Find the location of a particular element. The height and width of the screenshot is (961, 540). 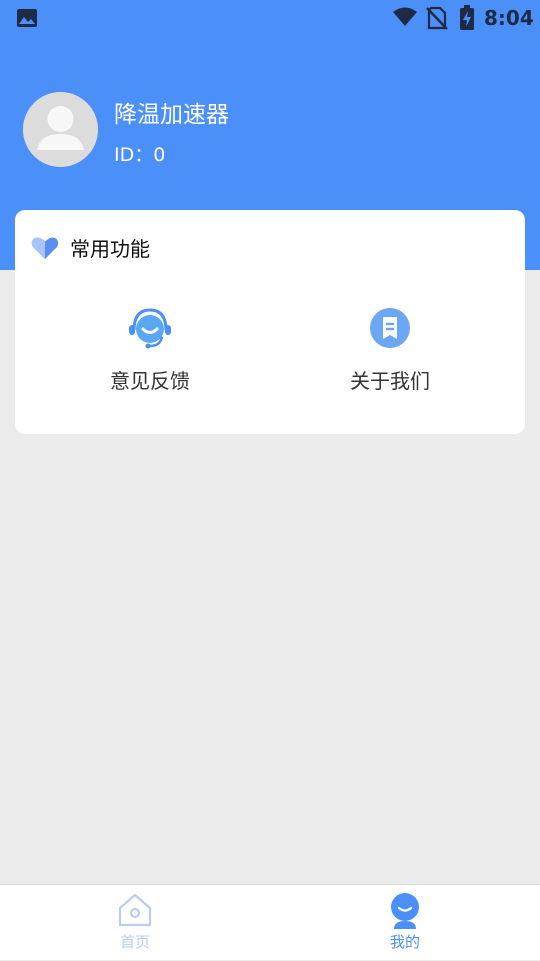

profile-face-icon is located at coordinates (405, 911).